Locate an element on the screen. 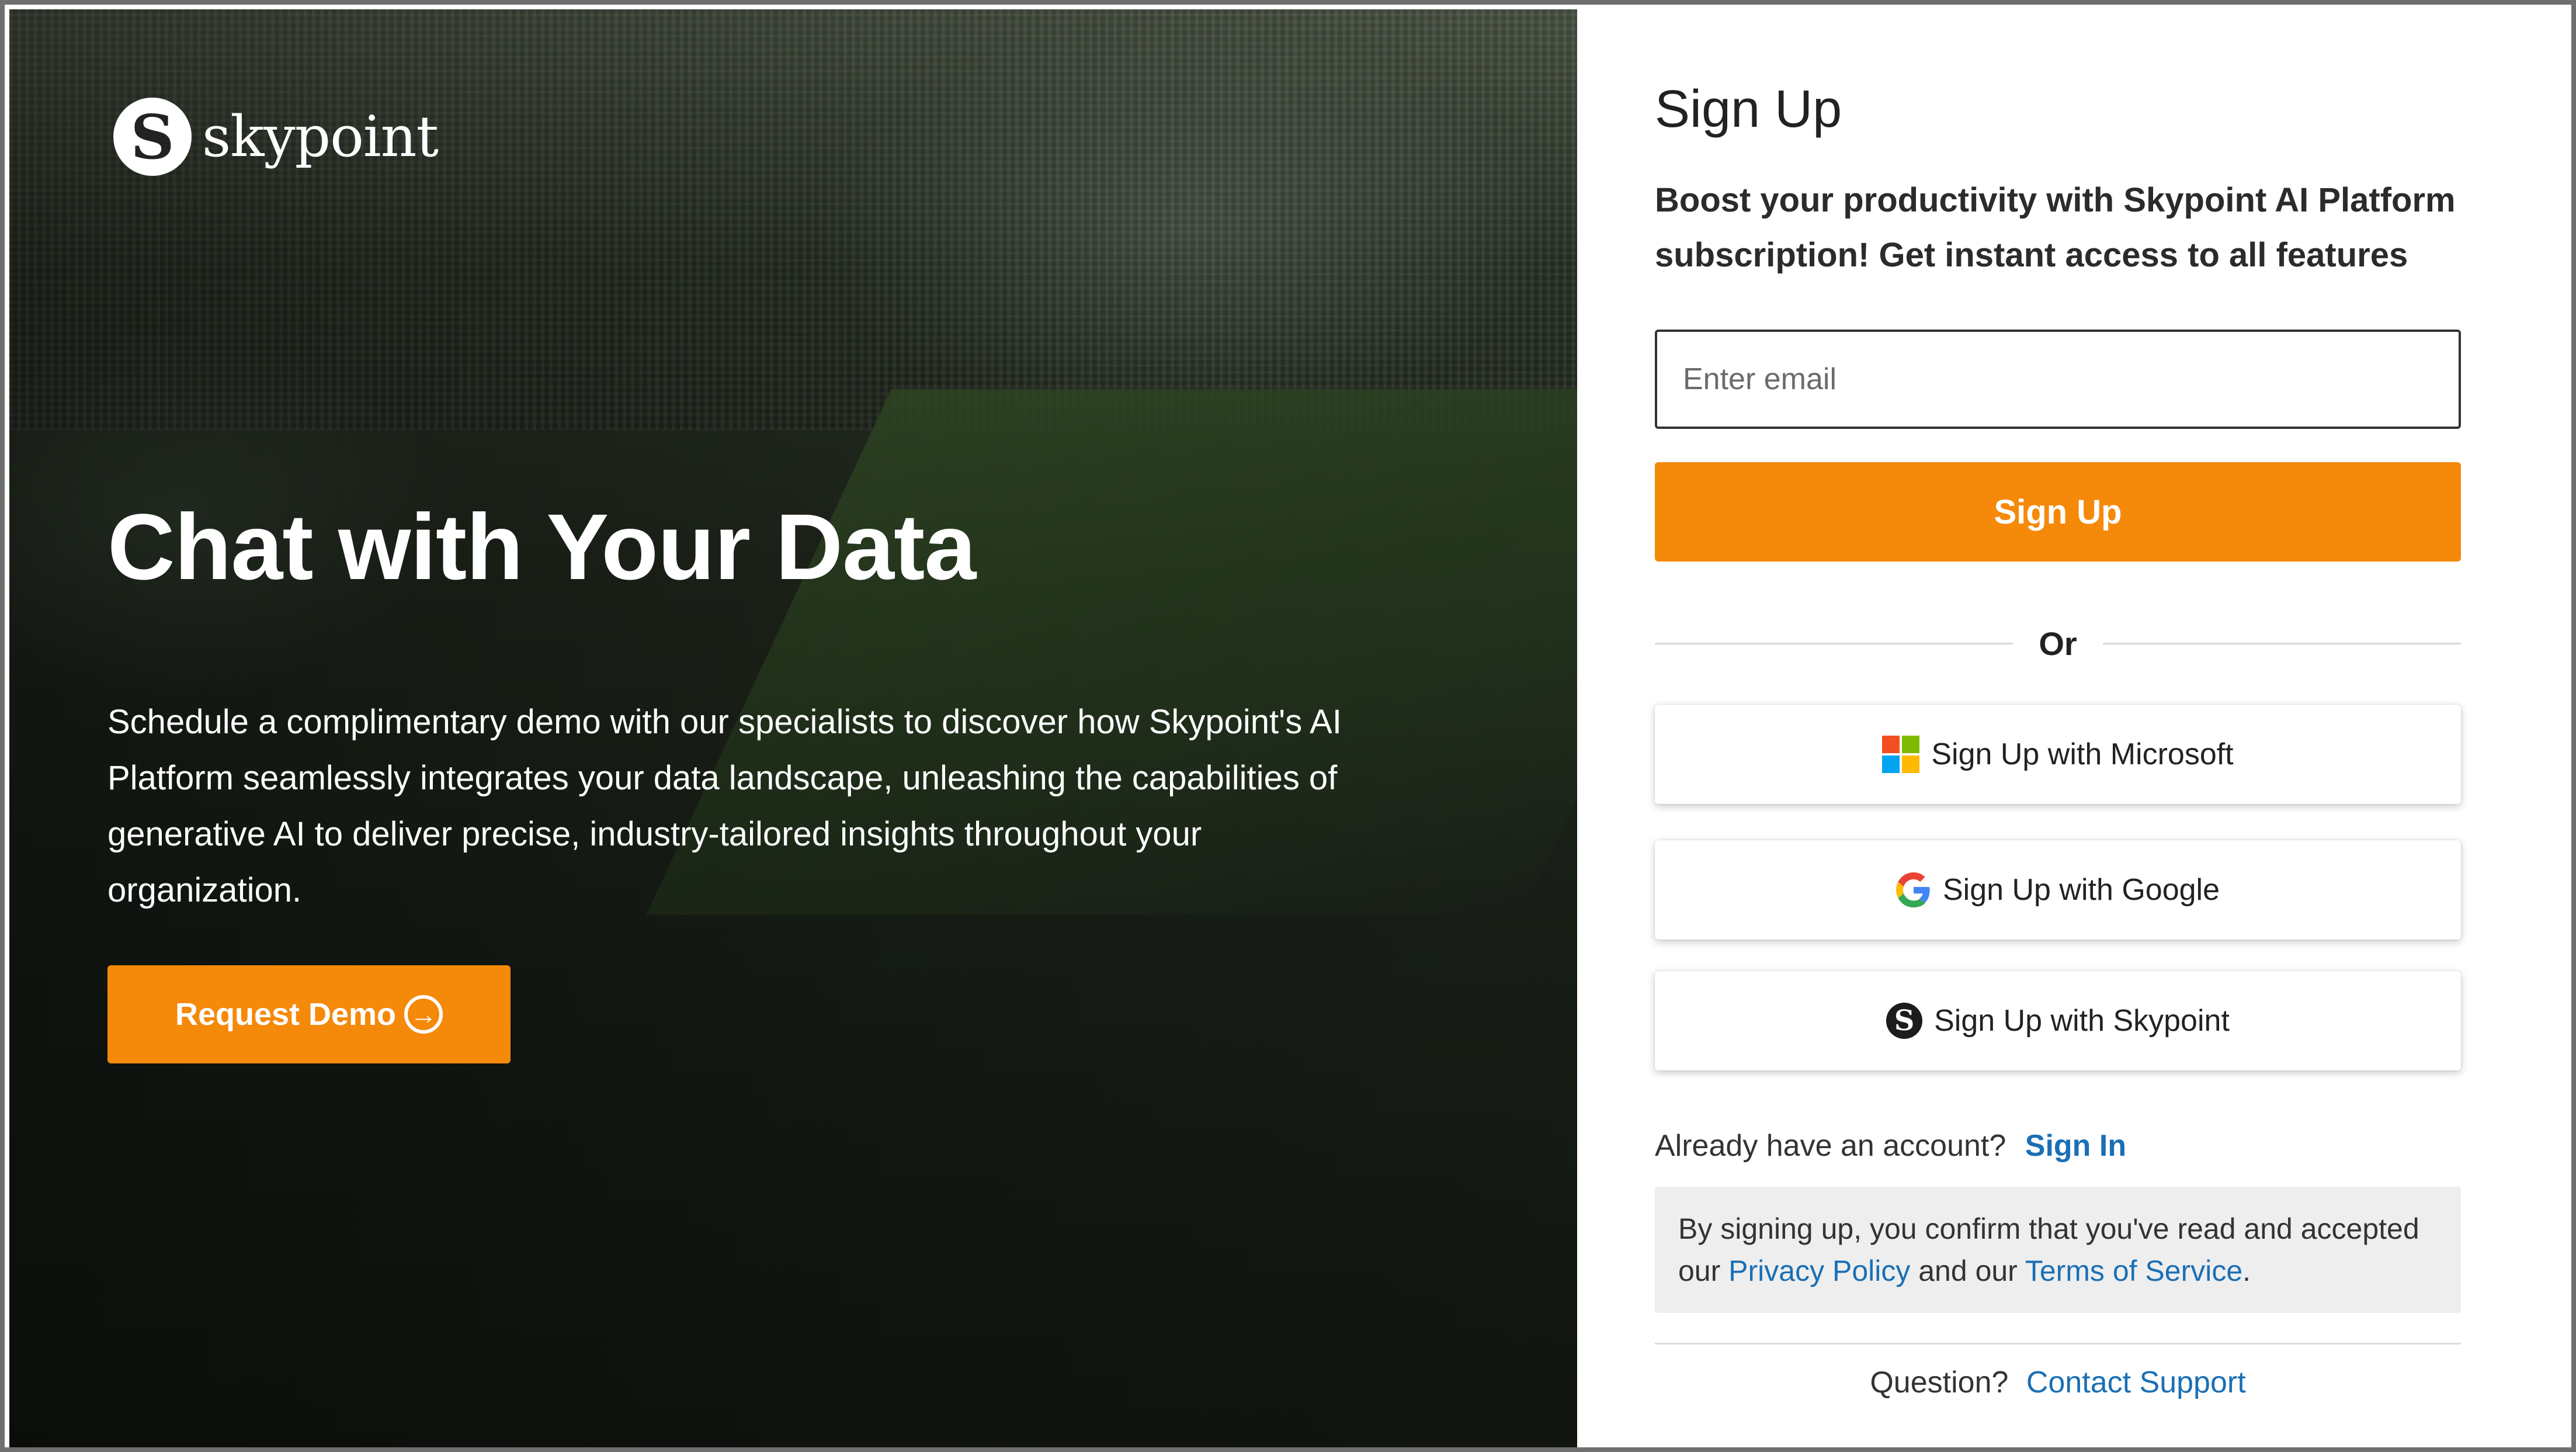 This screenshot has height=1452, width=2576. request-demo-label: Request Demo is located at coordinates (286, 1015).